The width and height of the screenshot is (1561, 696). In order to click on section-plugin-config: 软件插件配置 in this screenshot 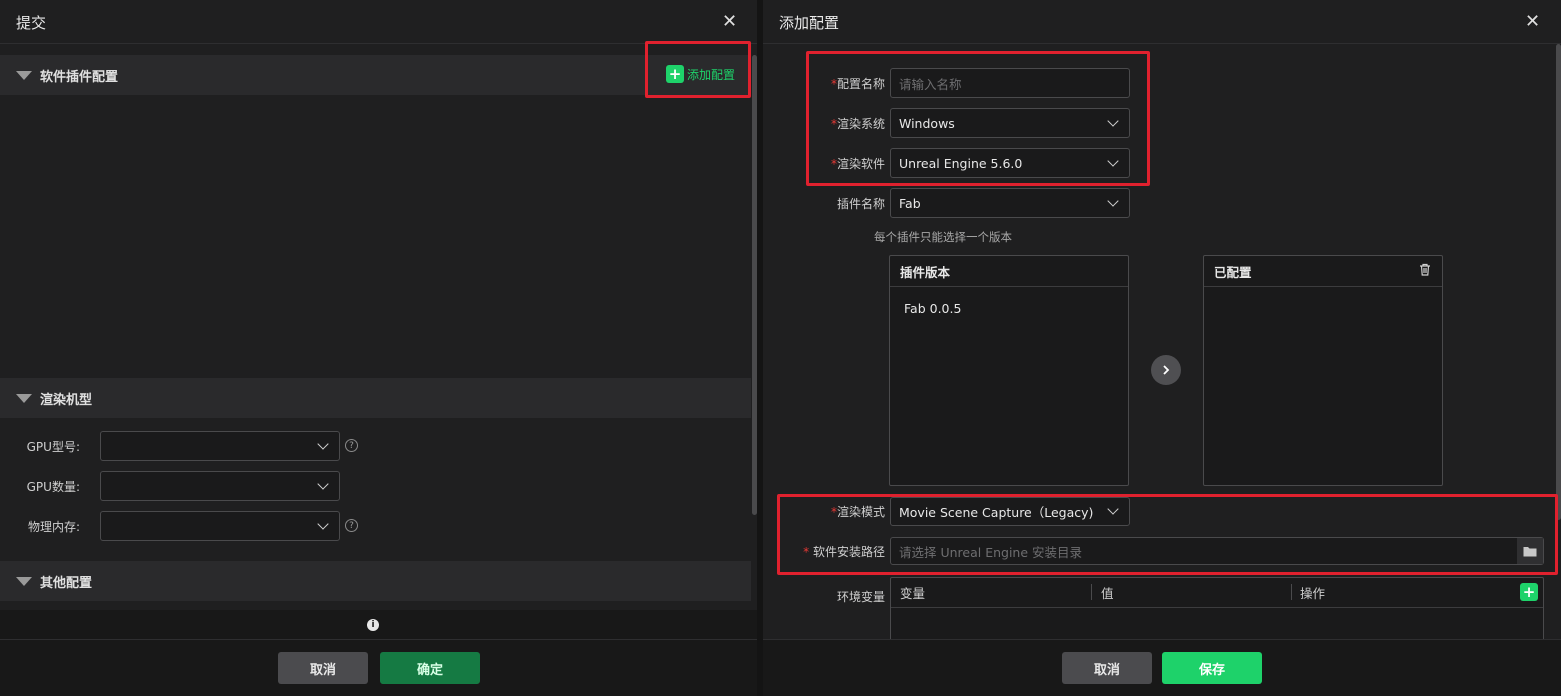, I will do `click(375, 75)`.